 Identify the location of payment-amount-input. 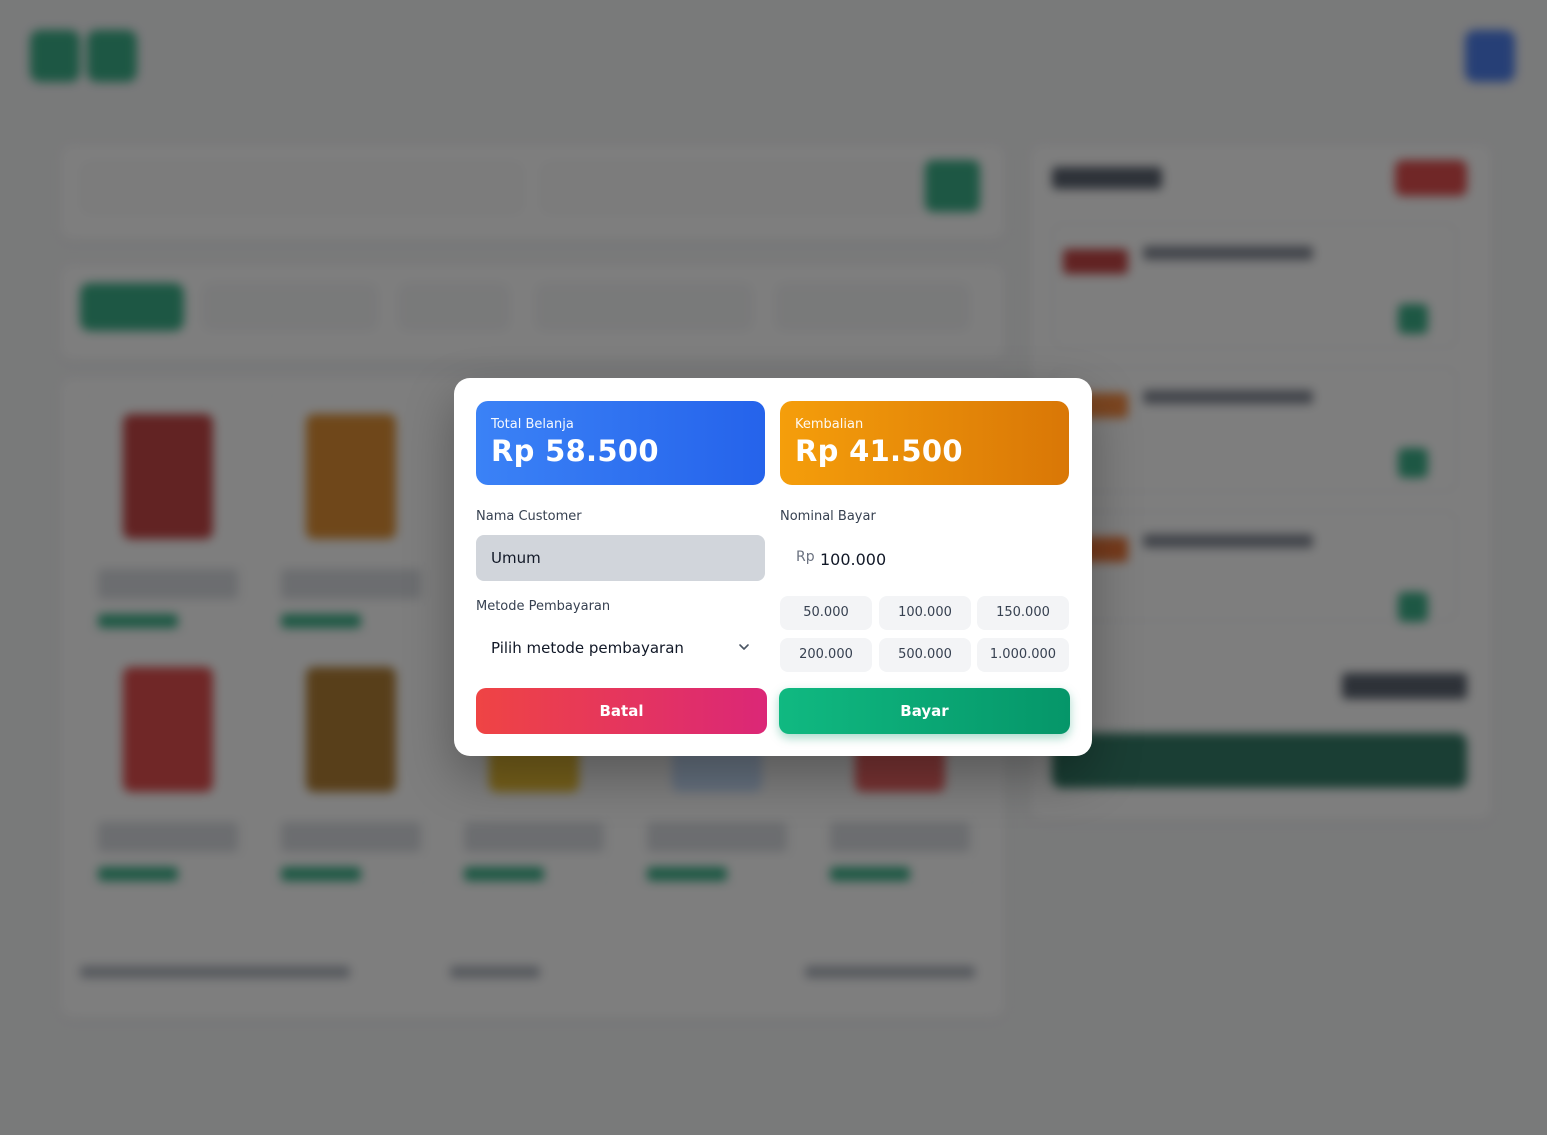
(940, 558).